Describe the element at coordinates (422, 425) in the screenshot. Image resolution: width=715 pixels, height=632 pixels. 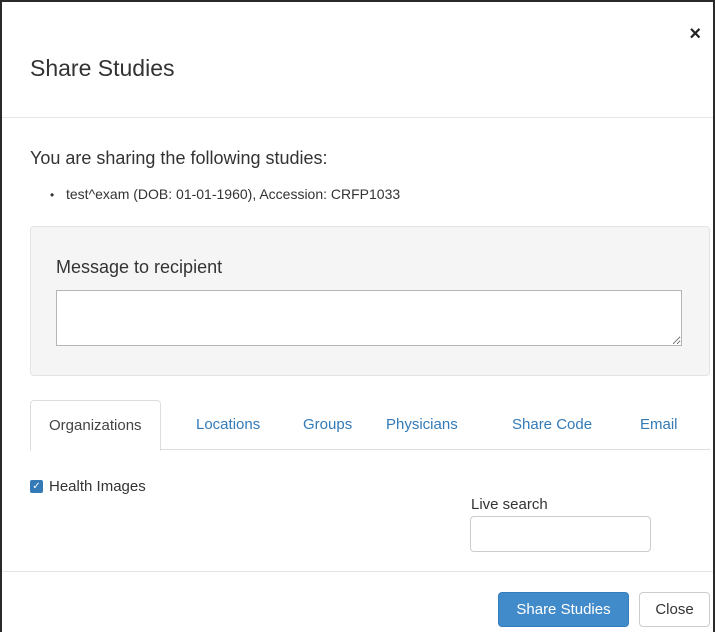
I see `tab-physicians: Physicians` at that location.